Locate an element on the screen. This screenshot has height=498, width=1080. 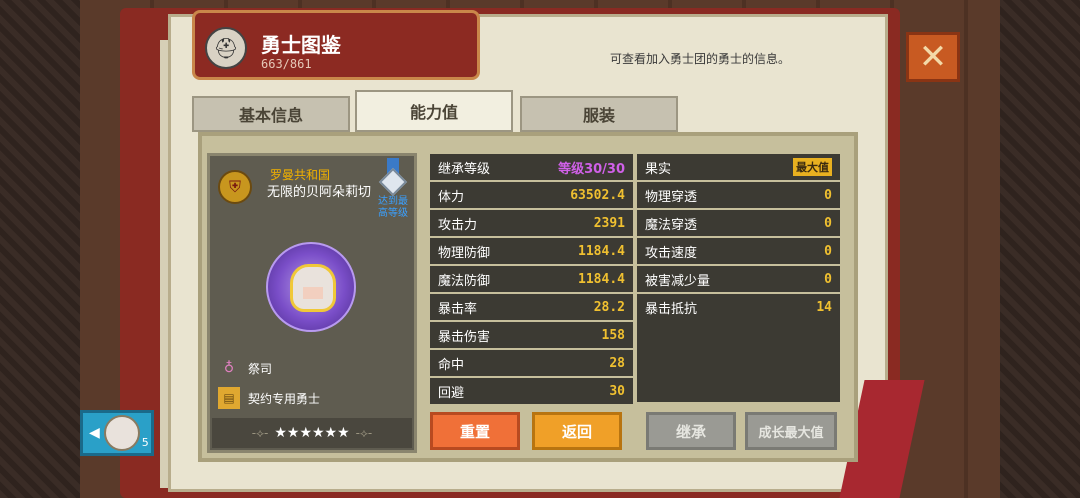
stat-value: 28.2 is located at coordinates (609, 307).